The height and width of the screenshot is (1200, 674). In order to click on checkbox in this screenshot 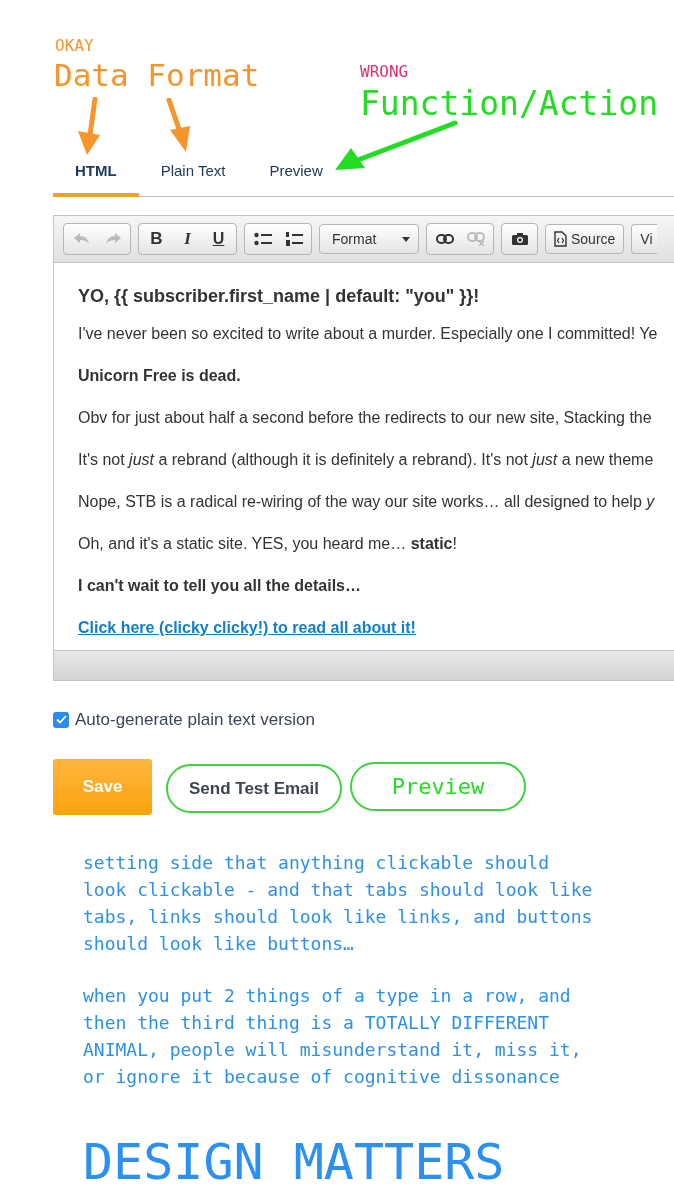, I will do `click(61, 719)`.